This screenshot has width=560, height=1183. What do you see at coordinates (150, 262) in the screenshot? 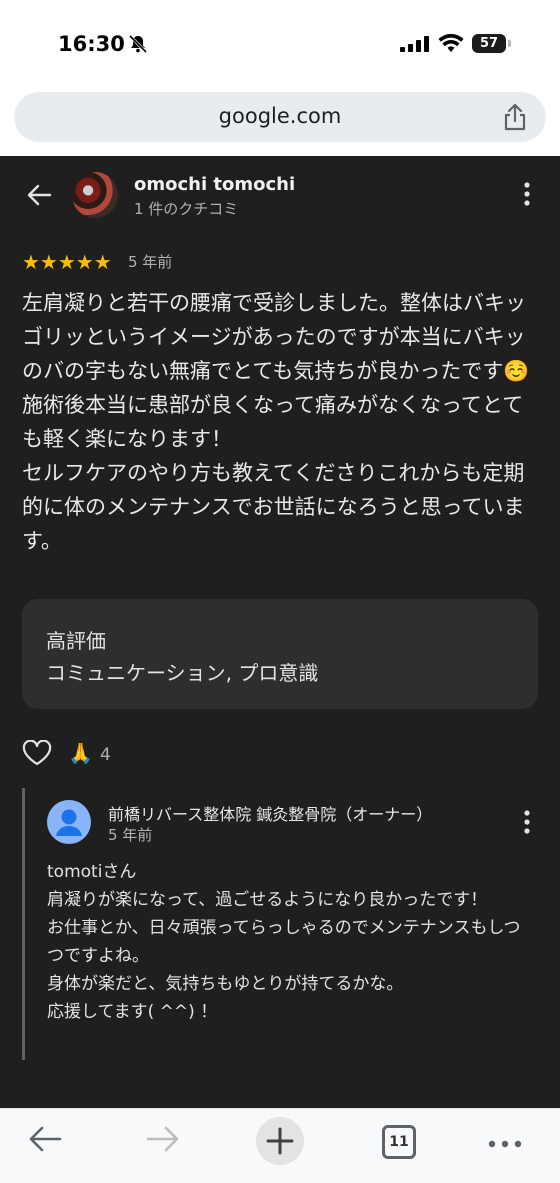
I see `review-date: 5 年前` at bounding box center [150, 262].